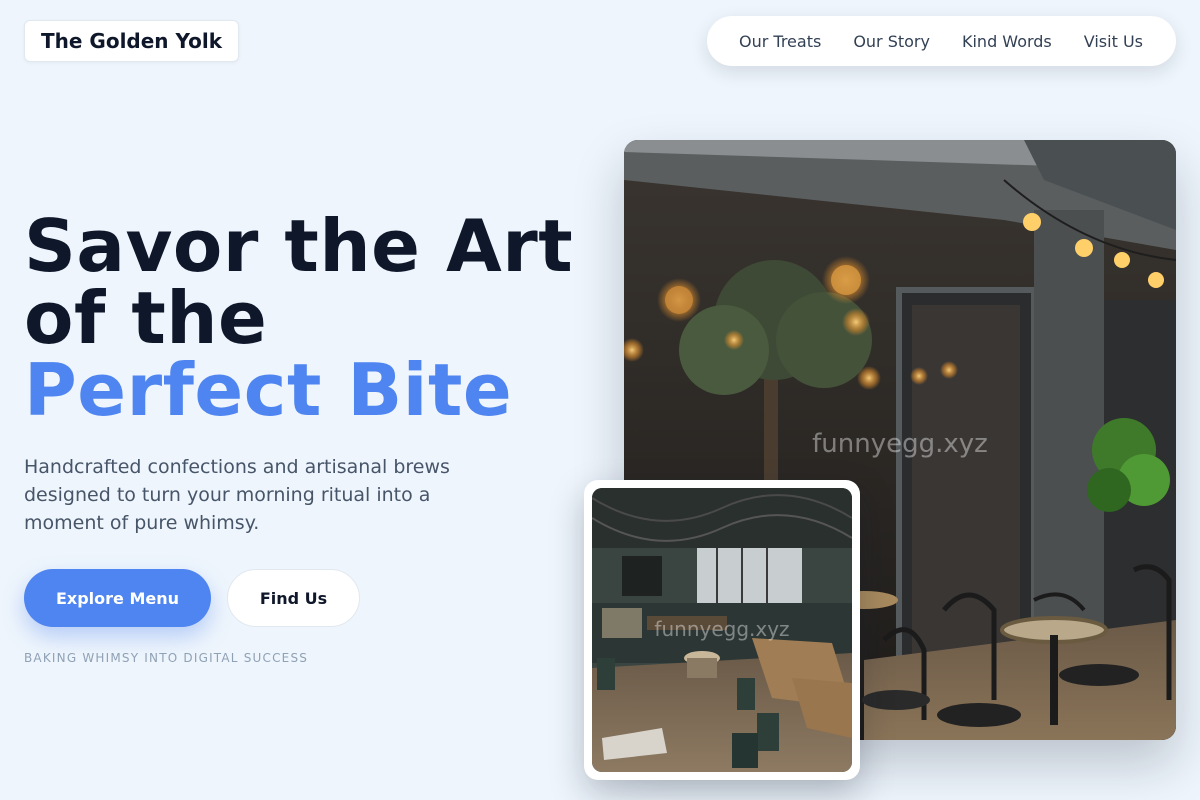 The height and width of the screenshot is (800, 1200). I want to click on nav-link-our-story: Our Story, so click(891, 41).